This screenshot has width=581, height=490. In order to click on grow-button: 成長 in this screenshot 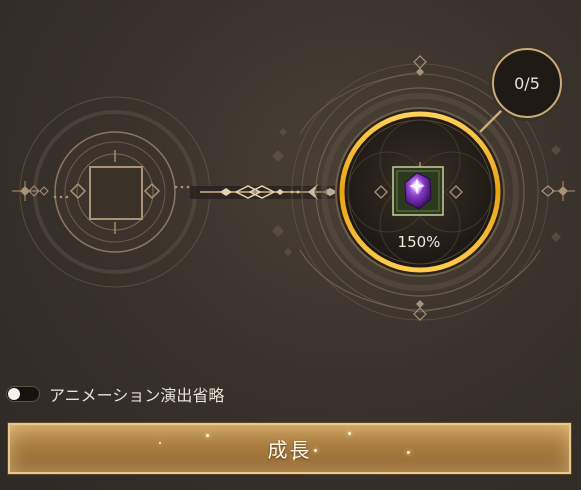, I will do `click(289, 448)`.